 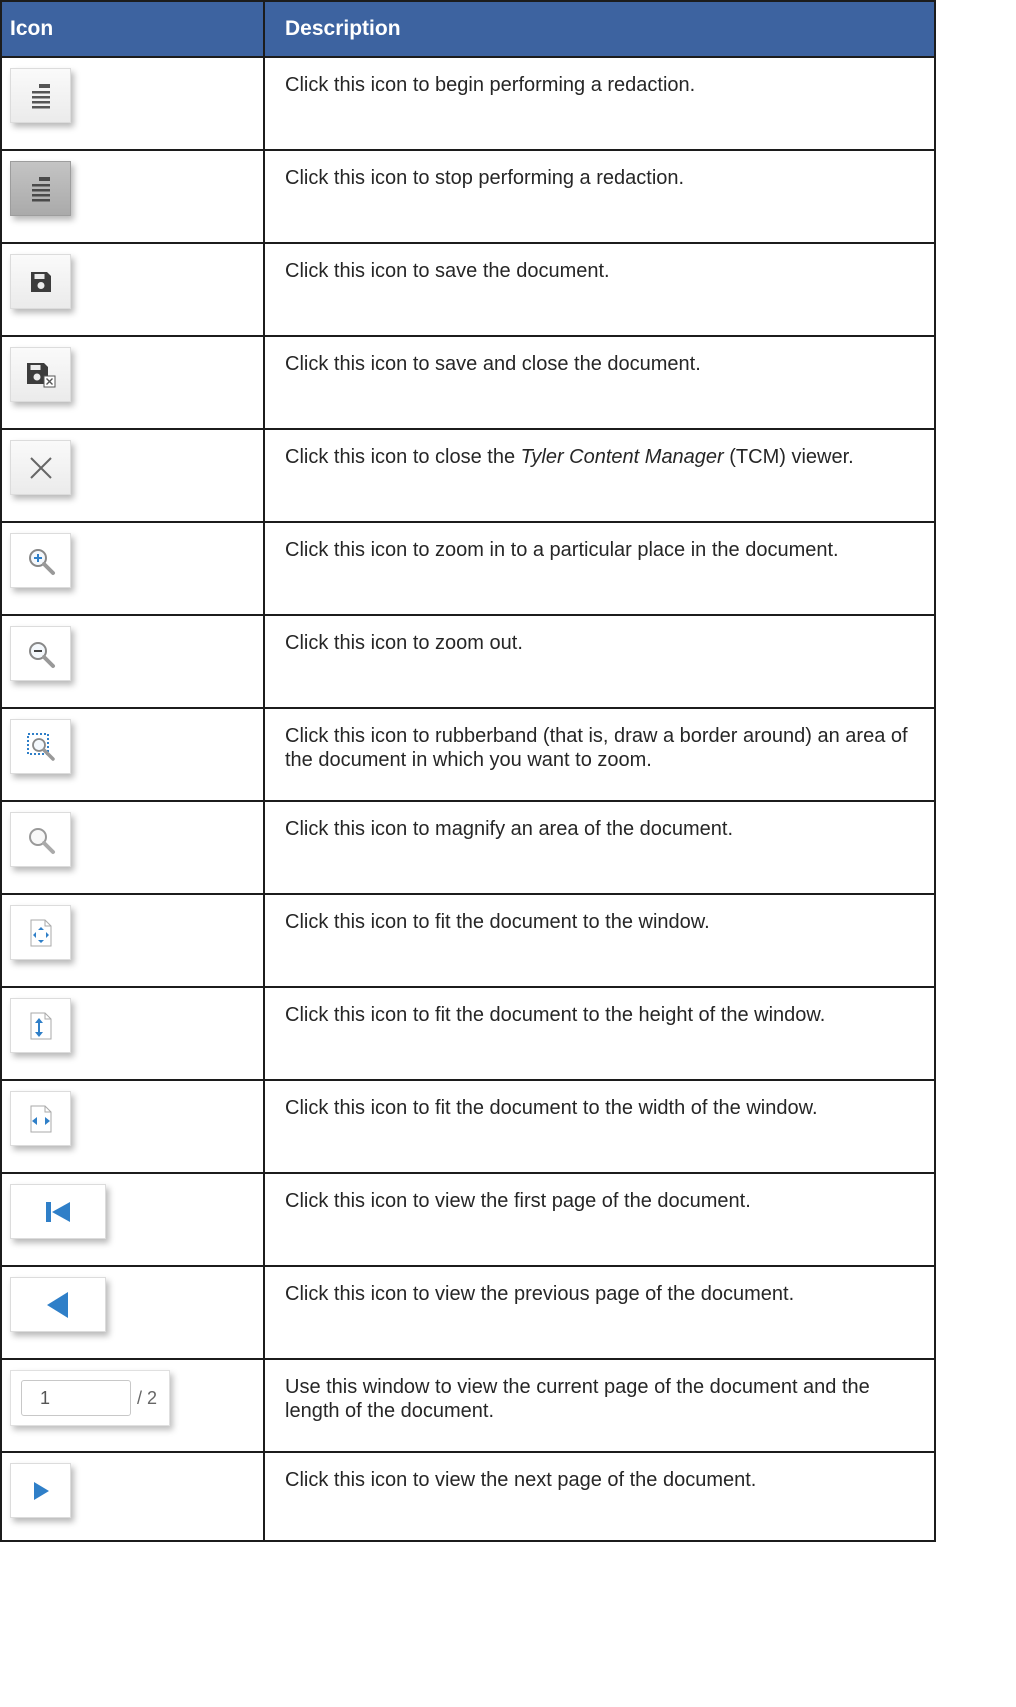 What do you see at coordinates (147, 1397) in the screenshot?
I see `total-pages-label: / 2` at bounding box center [147, 1397].